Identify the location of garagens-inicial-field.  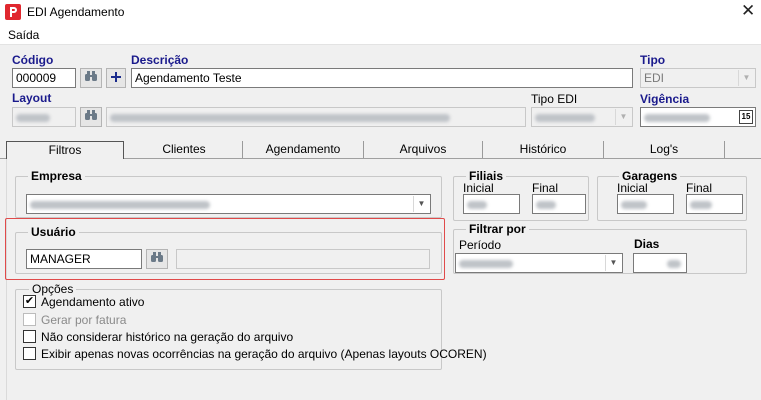
(645, 204).